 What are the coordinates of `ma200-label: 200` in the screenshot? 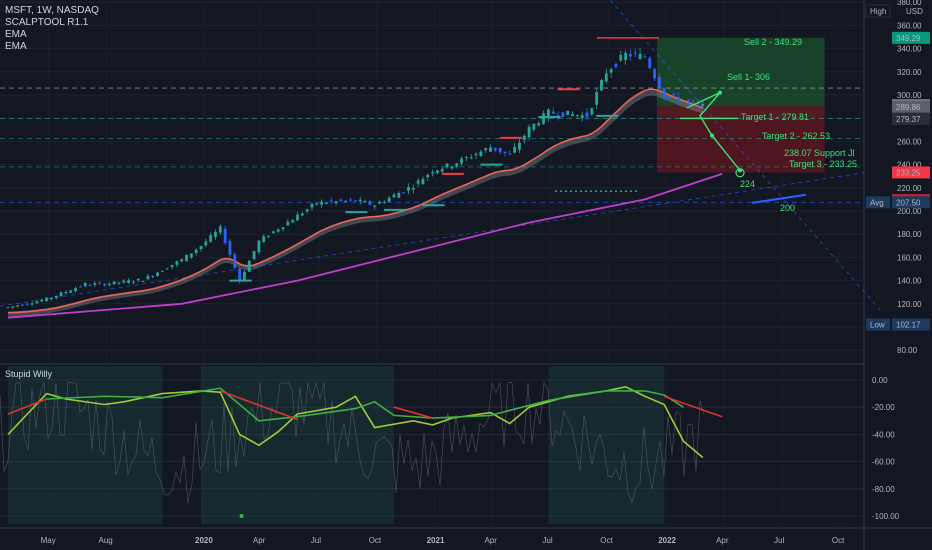 It's located at (787, 208).